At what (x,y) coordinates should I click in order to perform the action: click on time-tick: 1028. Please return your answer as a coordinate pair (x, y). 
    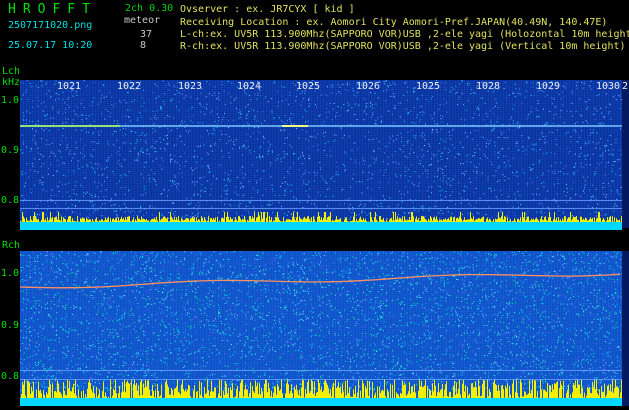
    Looking at the image, I should click on (488, 86).